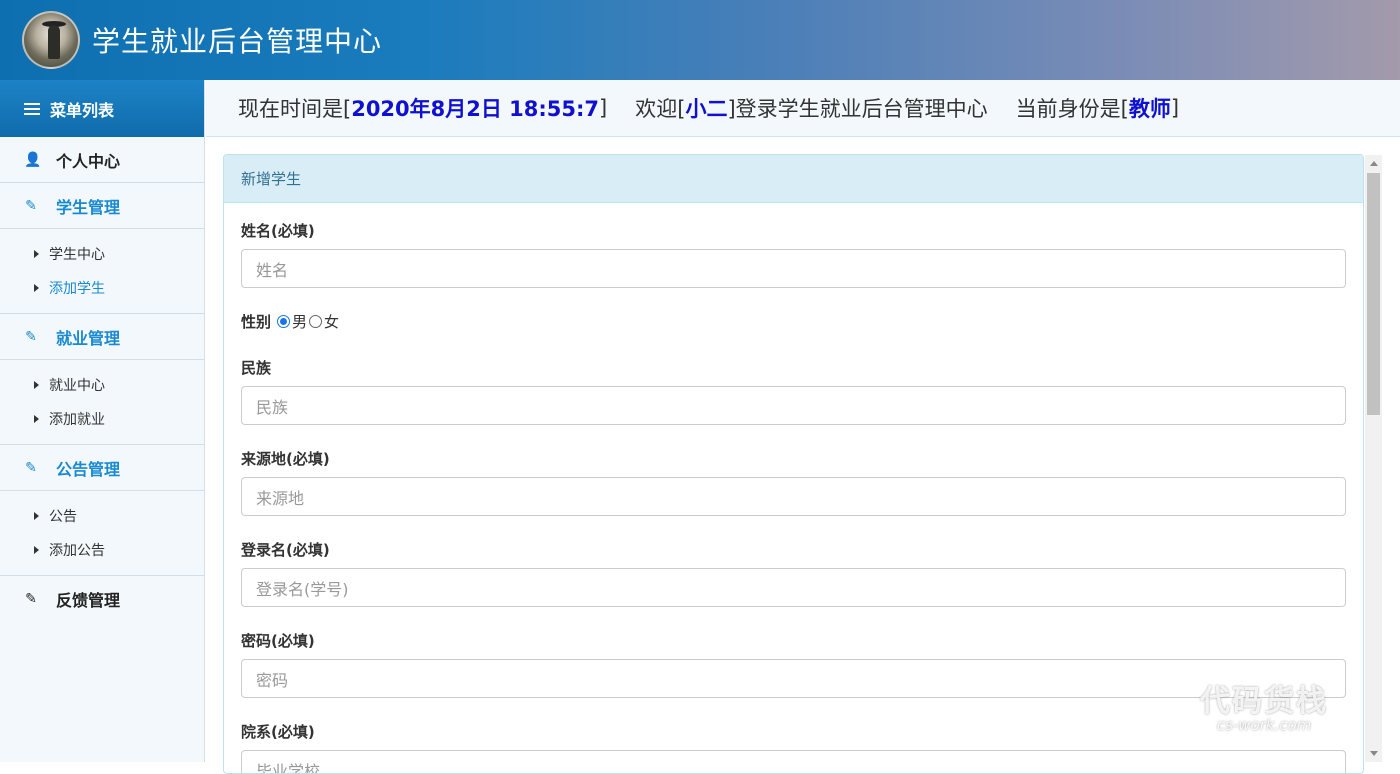  I want to click on ethnicity-label: 民族, so click(256, 367).